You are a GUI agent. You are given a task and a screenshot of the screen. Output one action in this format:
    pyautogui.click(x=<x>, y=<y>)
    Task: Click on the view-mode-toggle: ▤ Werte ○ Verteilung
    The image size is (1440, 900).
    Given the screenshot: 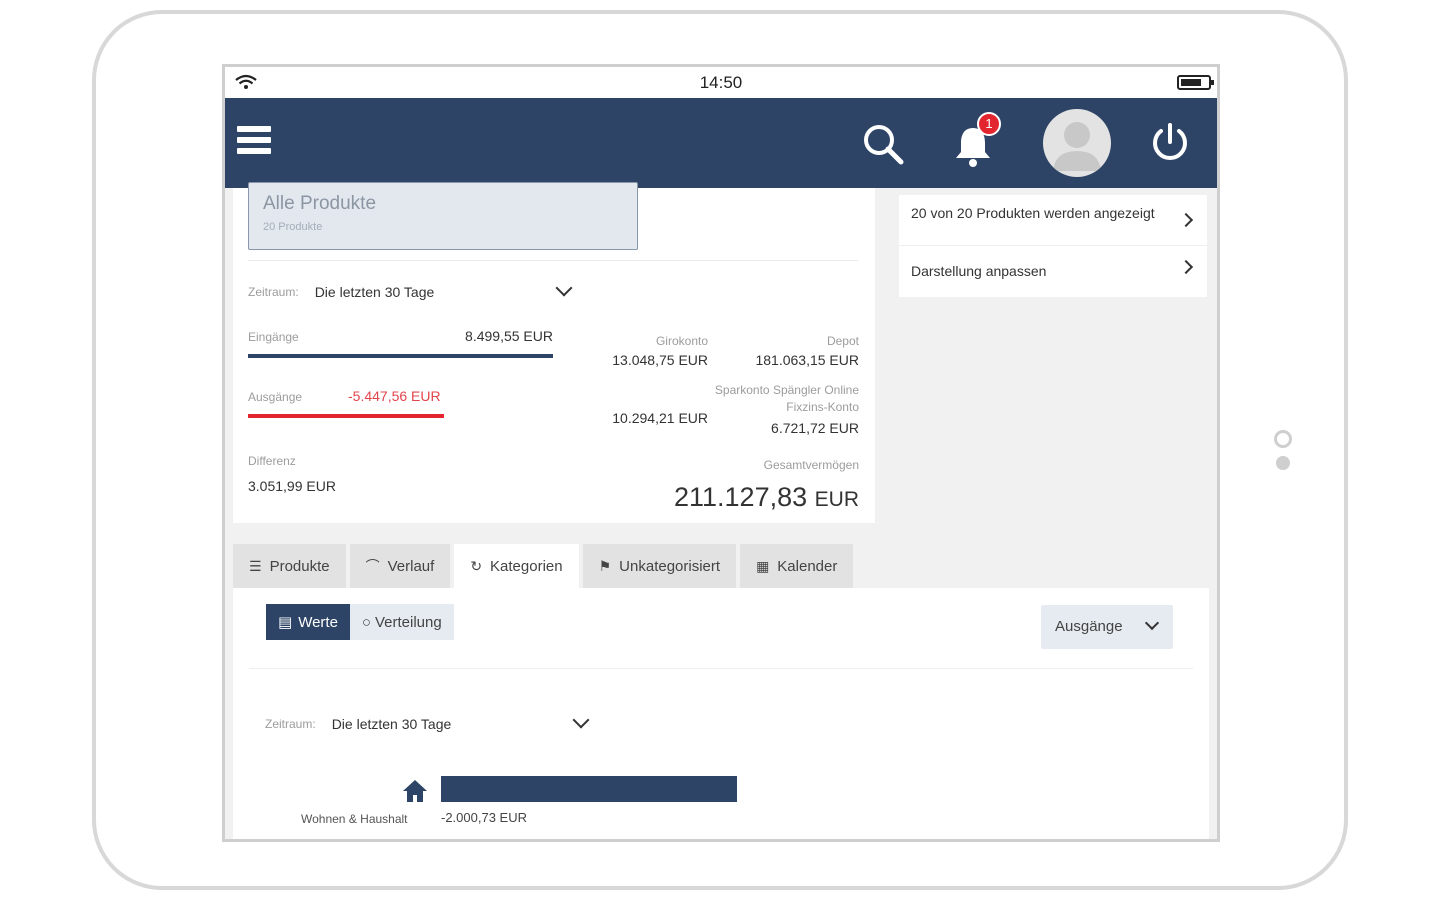 What is the action you would take?
    pyautogui.click(x=360, y=622)
    